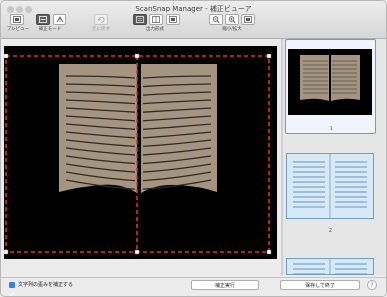 This screenshot has height=297, width=387. What do you see at coordinates (330, 231) in the screenshot?
I see `thumbnail-page-number: 2` at bounding box center [330, 231].